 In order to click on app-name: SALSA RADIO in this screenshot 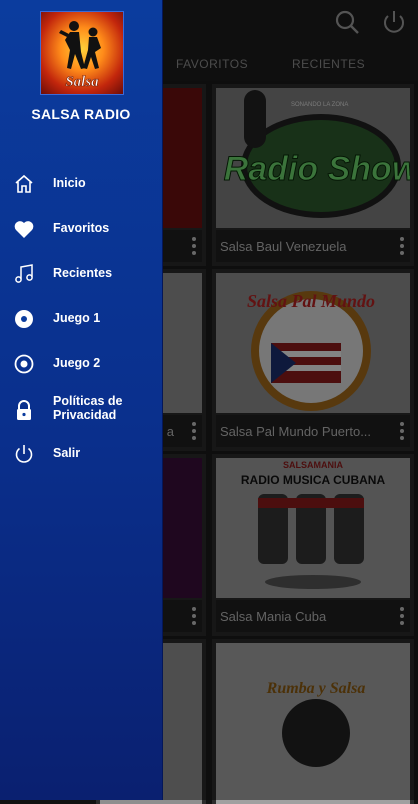, I will do `click(81, 114)`.